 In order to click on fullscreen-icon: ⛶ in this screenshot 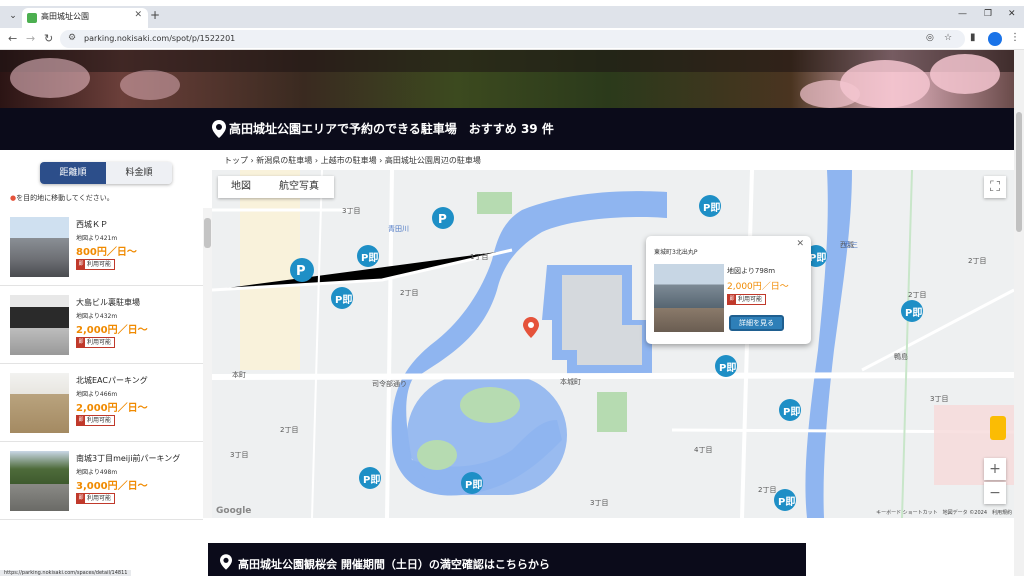, I will do `click(995, 187)`.